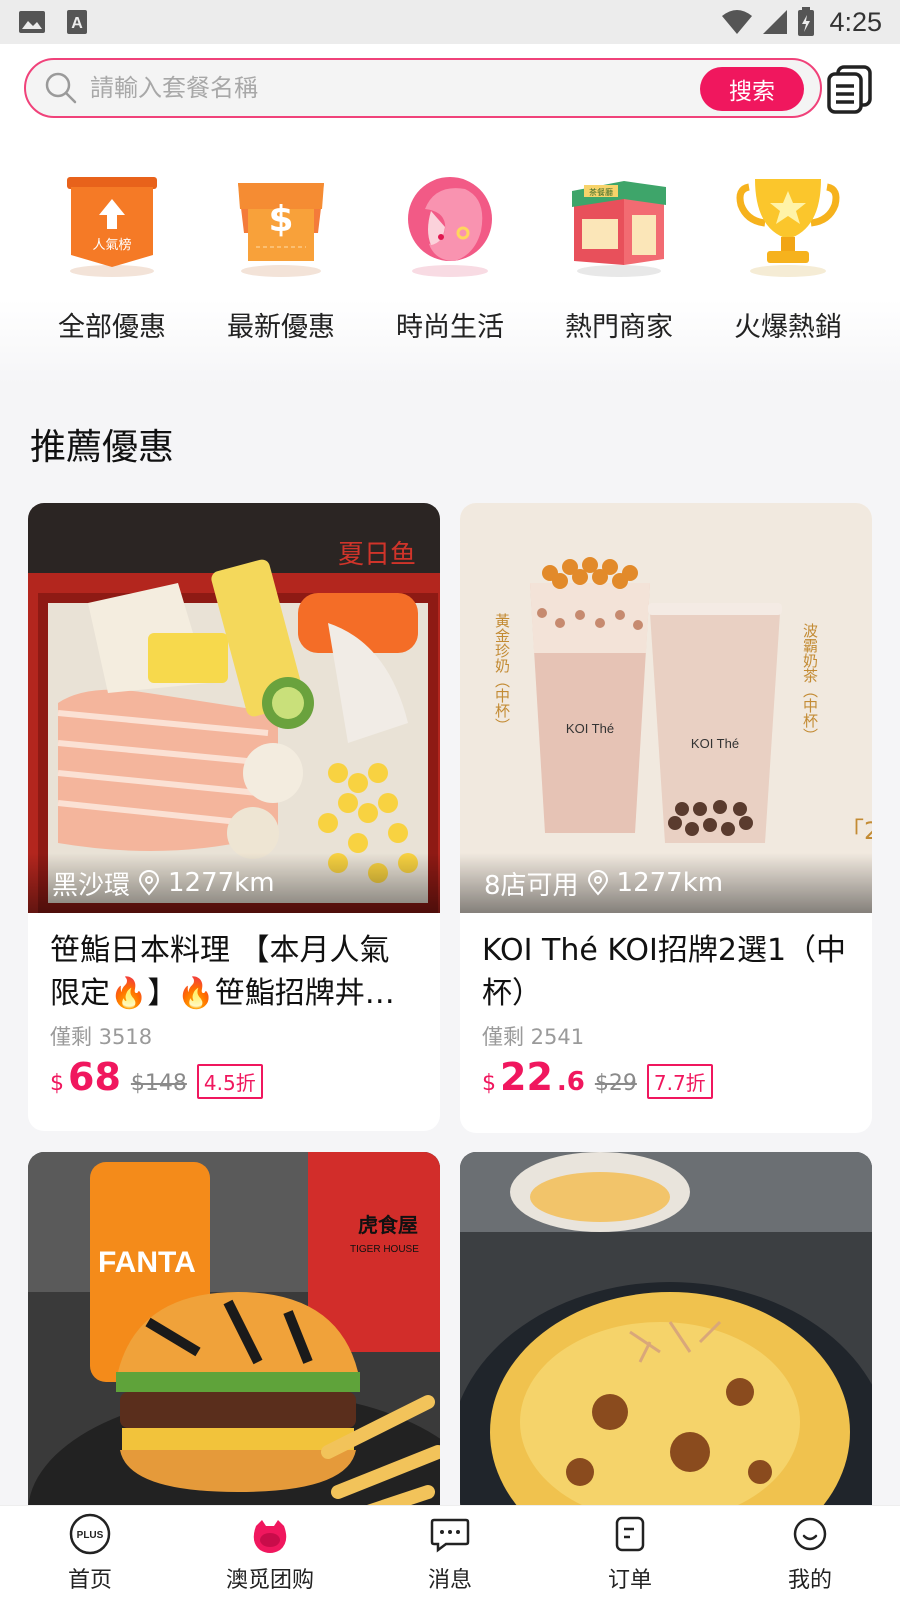  What do you see at coordinates (94, 1077) in the screenshot?
I see `price-integer: 68` at bounding box center [94, 1077].